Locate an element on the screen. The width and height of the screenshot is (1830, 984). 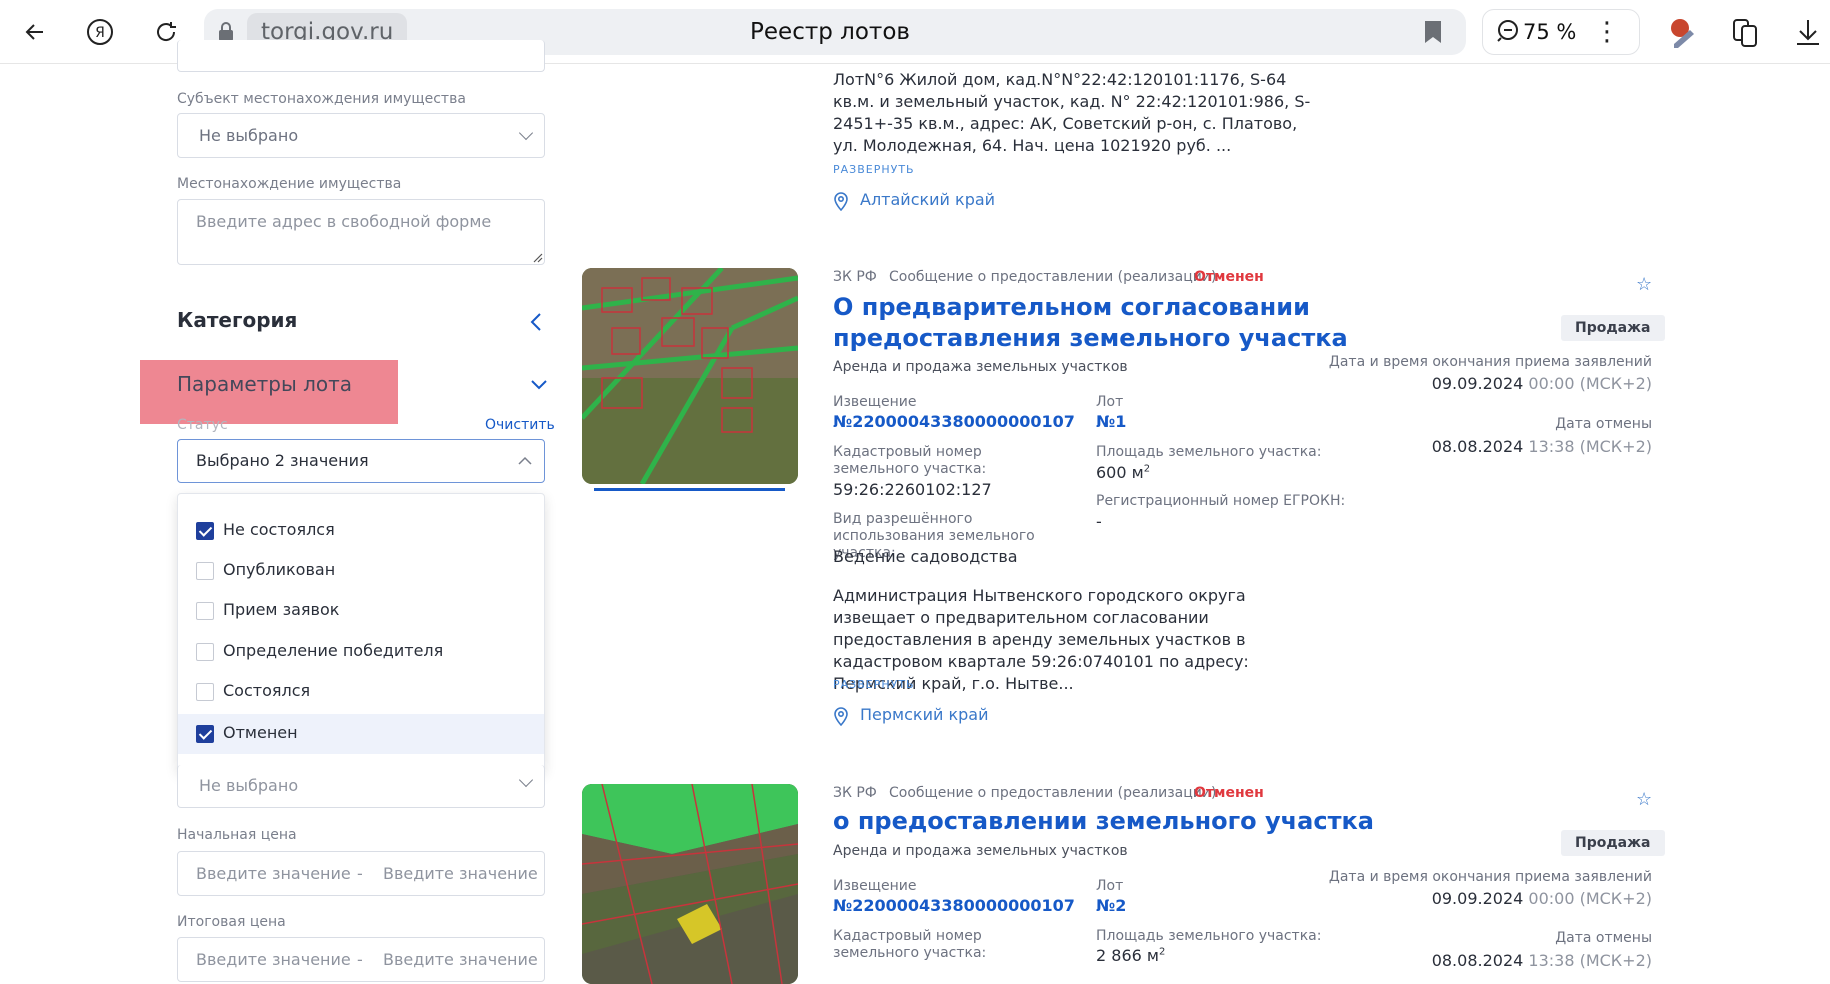
cancel-date-value: 08.08.2024 13:38 (МСК+2) is located at coordinates (1541, 960).